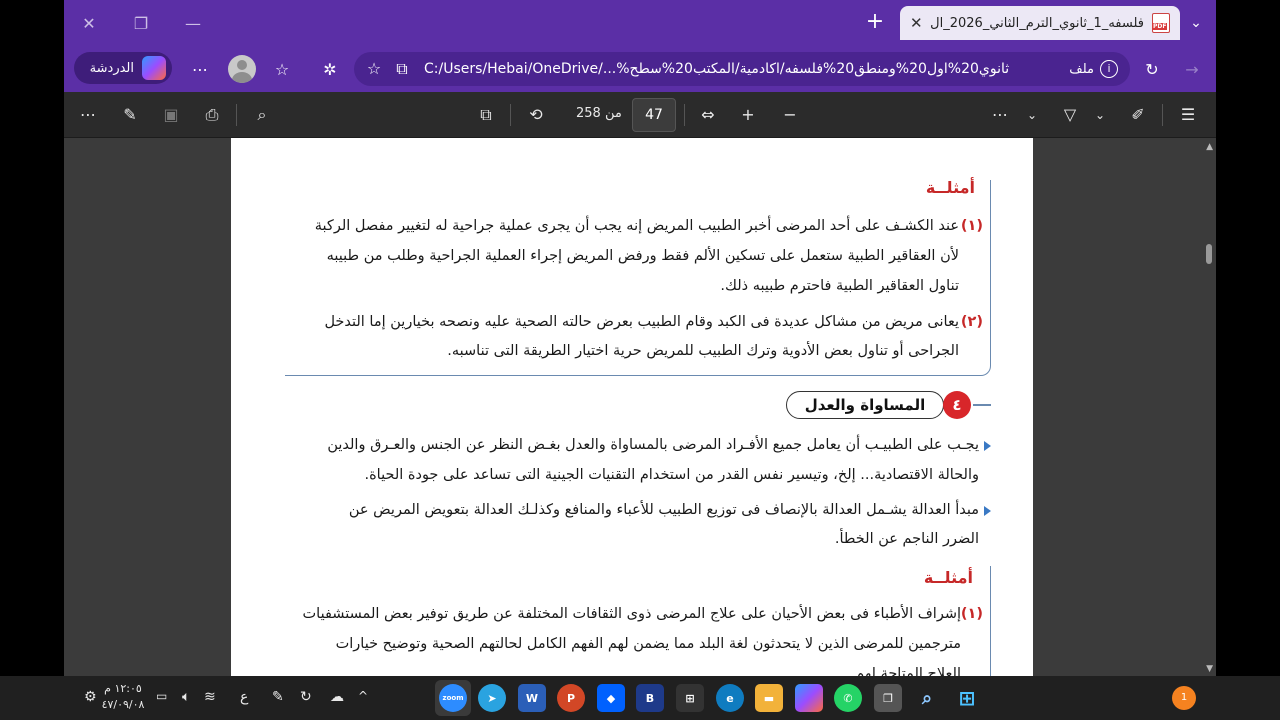 The height and width of the screenshot is (720, 1280). What do you see at coordinates (611, 698) in the screenshot?
I see `dropbox-app-icon: ◆` at bounding box center [611, 698].